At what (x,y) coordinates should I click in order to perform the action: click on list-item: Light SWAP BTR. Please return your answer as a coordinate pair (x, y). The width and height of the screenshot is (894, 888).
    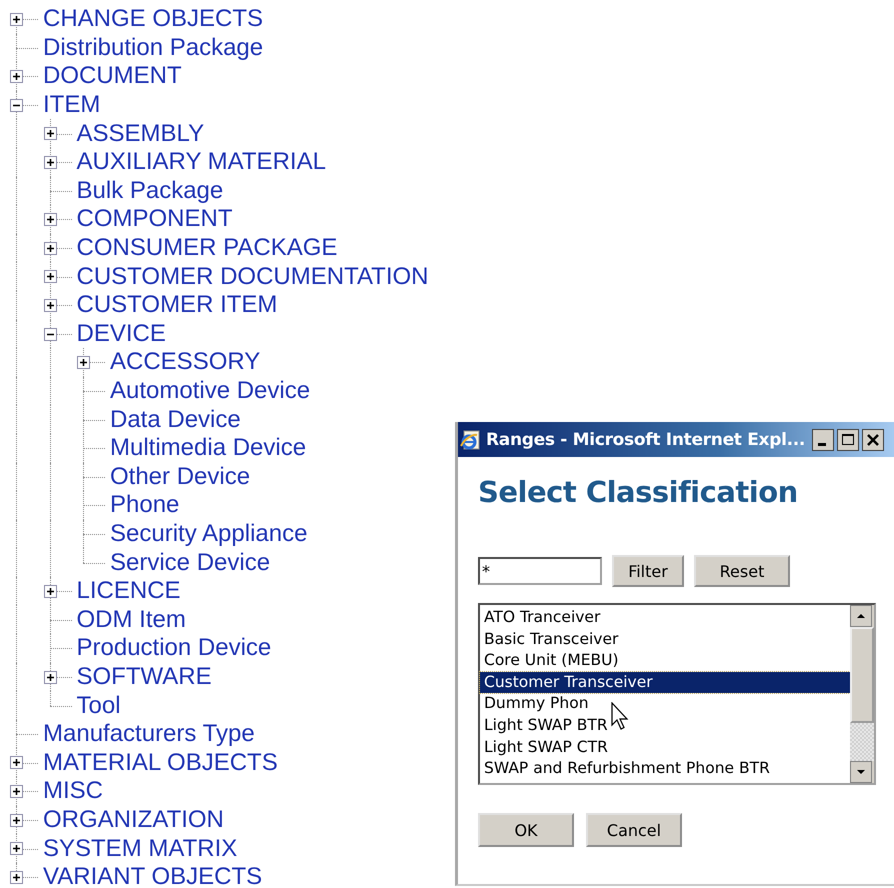
    Looking at the image, I should click on (665, 725).